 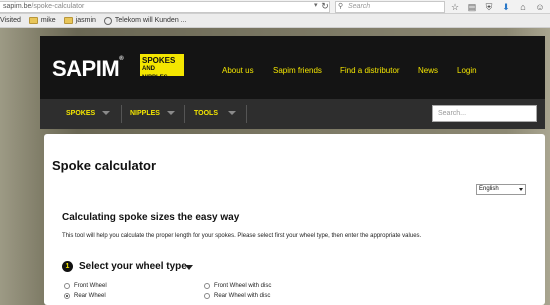 What do you see at coordinates (85, 20) in the screenshot?
I see `bookmark-label: jasmin` at bounding box center [85, 20].